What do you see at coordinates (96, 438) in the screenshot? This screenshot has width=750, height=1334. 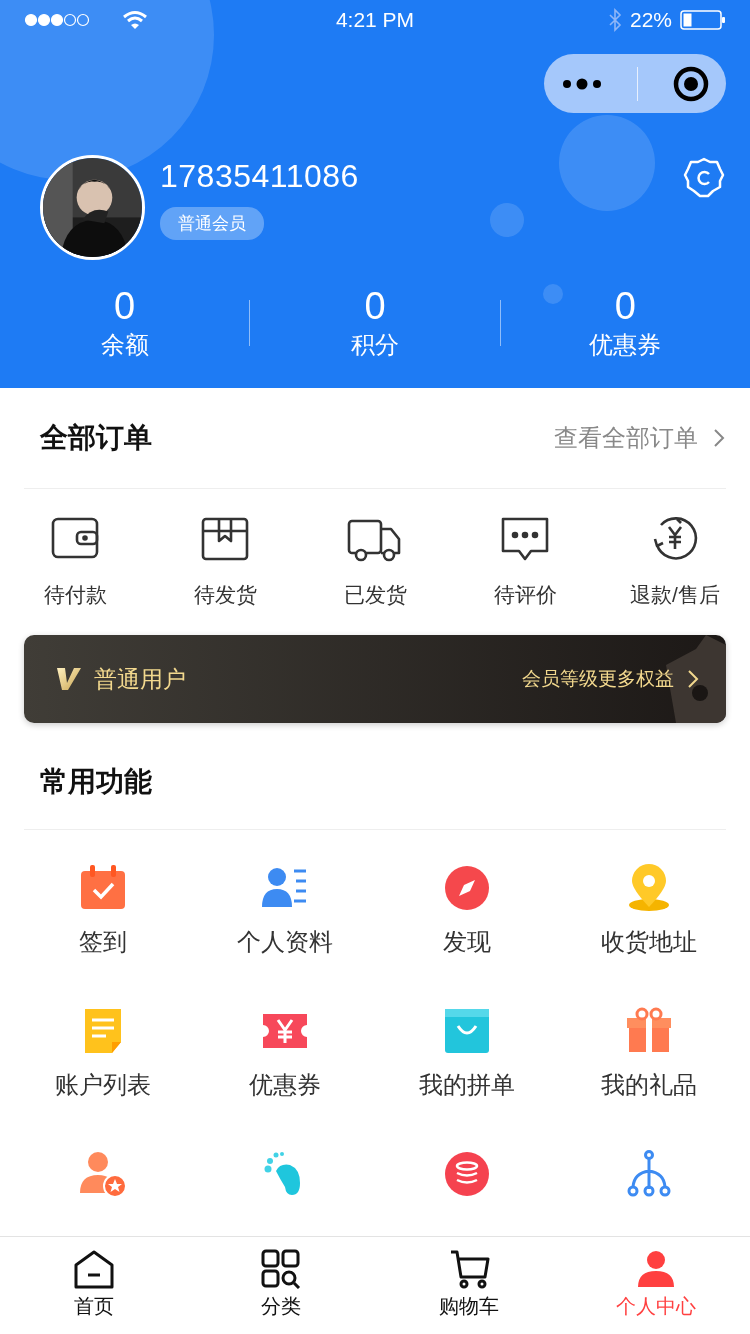 I see `section-title: 全部订单` at bounding box center [96, 438].